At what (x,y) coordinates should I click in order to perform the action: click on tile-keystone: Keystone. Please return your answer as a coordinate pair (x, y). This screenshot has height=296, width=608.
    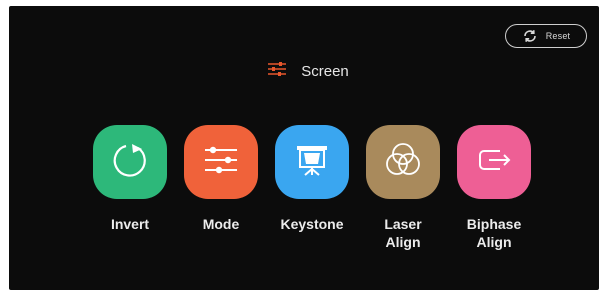
    Looking at the image, I should click on (312, 188).